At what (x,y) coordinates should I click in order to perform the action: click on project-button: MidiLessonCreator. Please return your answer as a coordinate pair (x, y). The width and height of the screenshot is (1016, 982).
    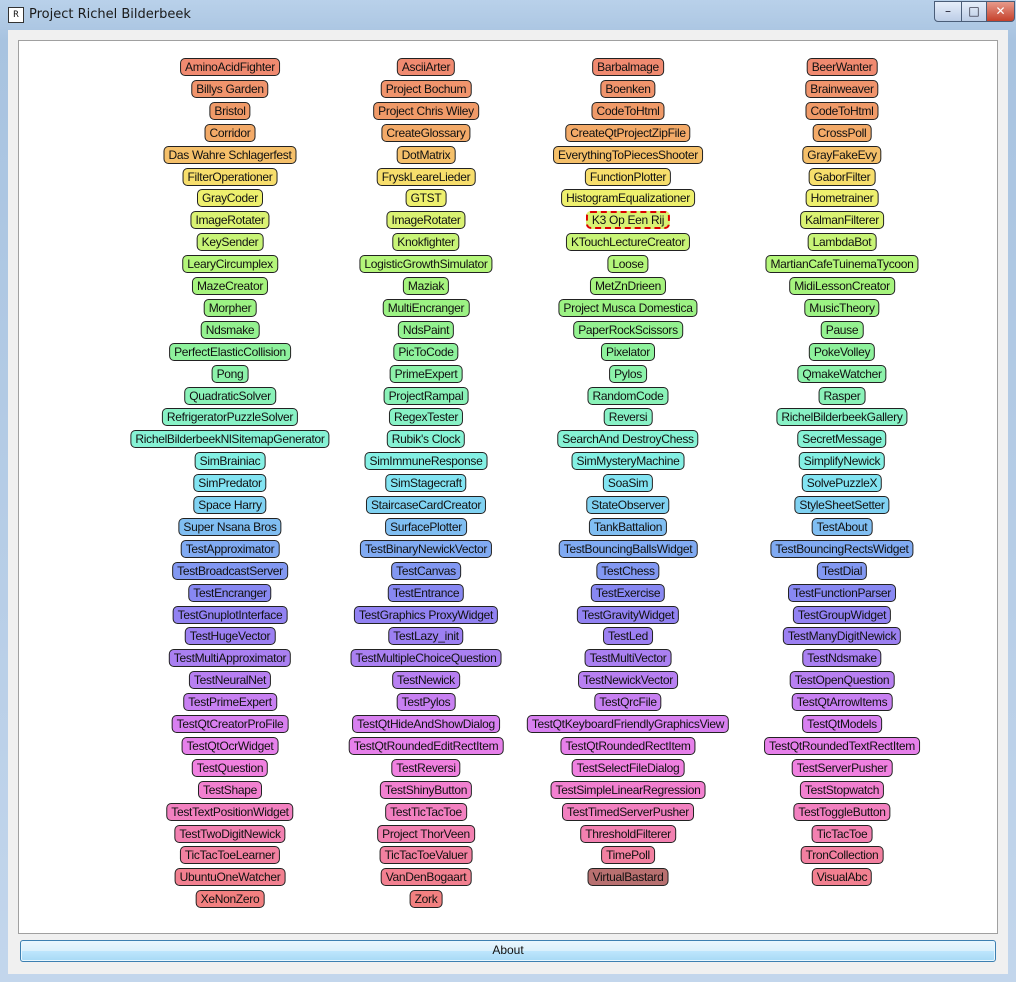
    Looking at the image, I should click on (842, 286).